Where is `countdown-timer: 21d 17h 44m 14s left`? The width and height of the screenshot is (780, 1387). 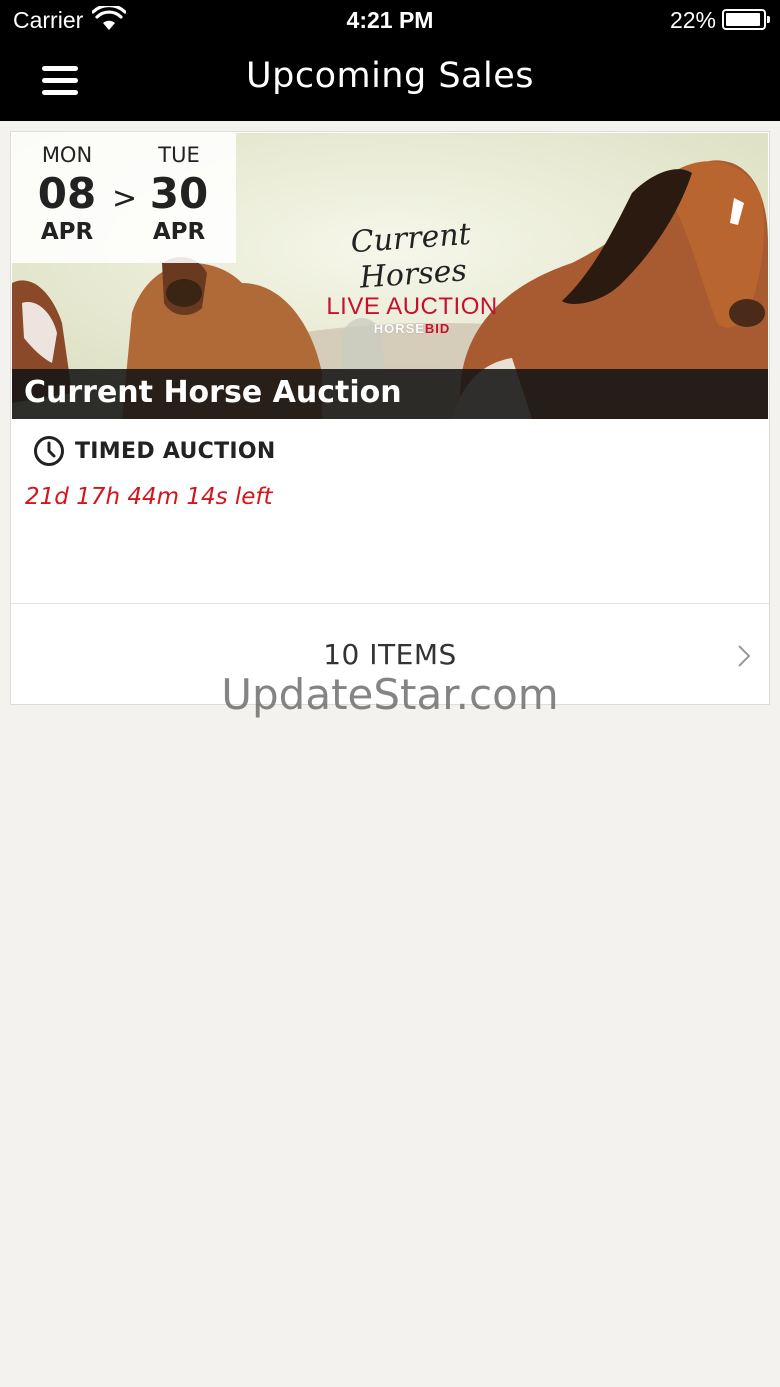 countdown-timer: 21d 17h 44m 14s left is located at coordinates (149, 497).